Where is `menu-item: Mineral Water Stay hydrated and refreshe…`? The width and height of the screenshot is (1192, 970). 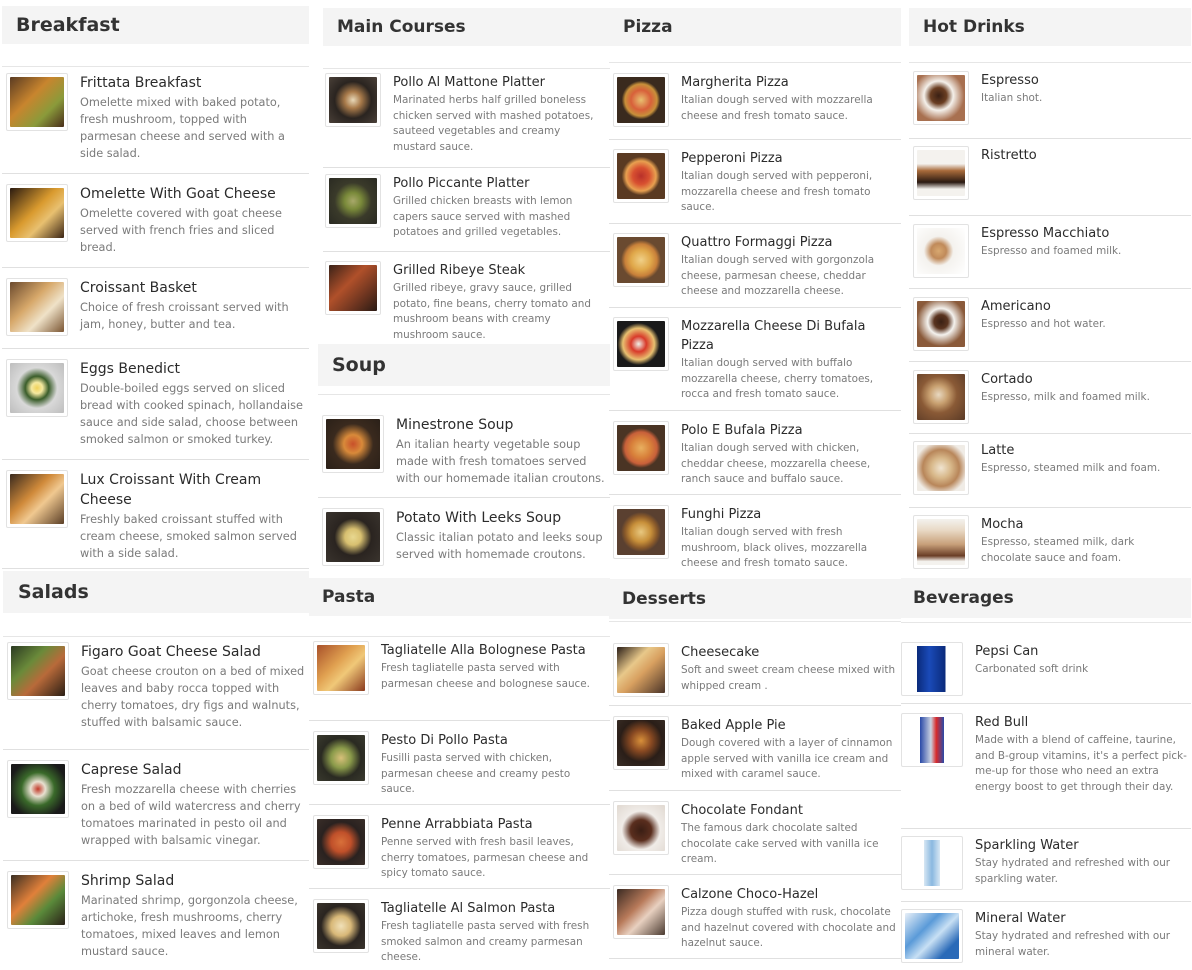
menu-item: Mineral Water Stay hydrated and refreshe… is located at coordinates (1046, 936).